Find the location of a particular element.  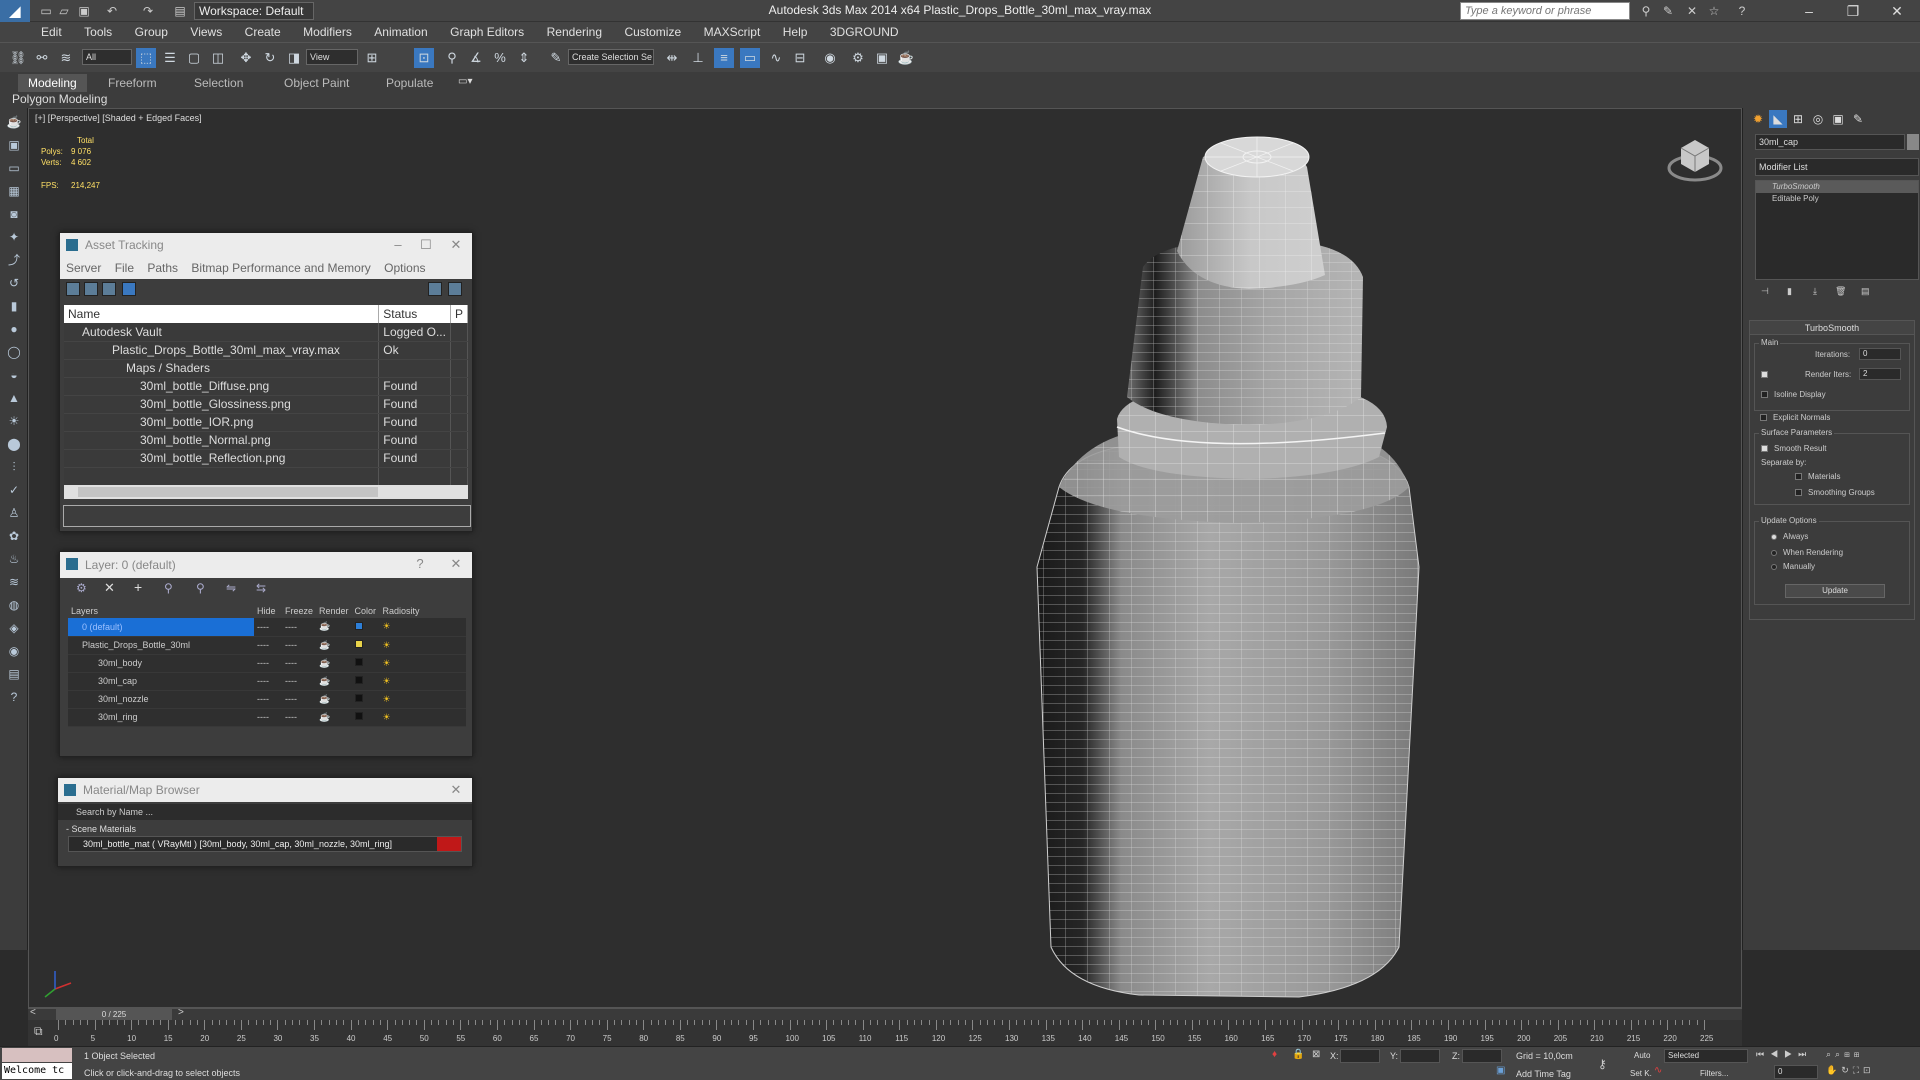

wrench-icon: ✓ is located at coordinates (14, 490).